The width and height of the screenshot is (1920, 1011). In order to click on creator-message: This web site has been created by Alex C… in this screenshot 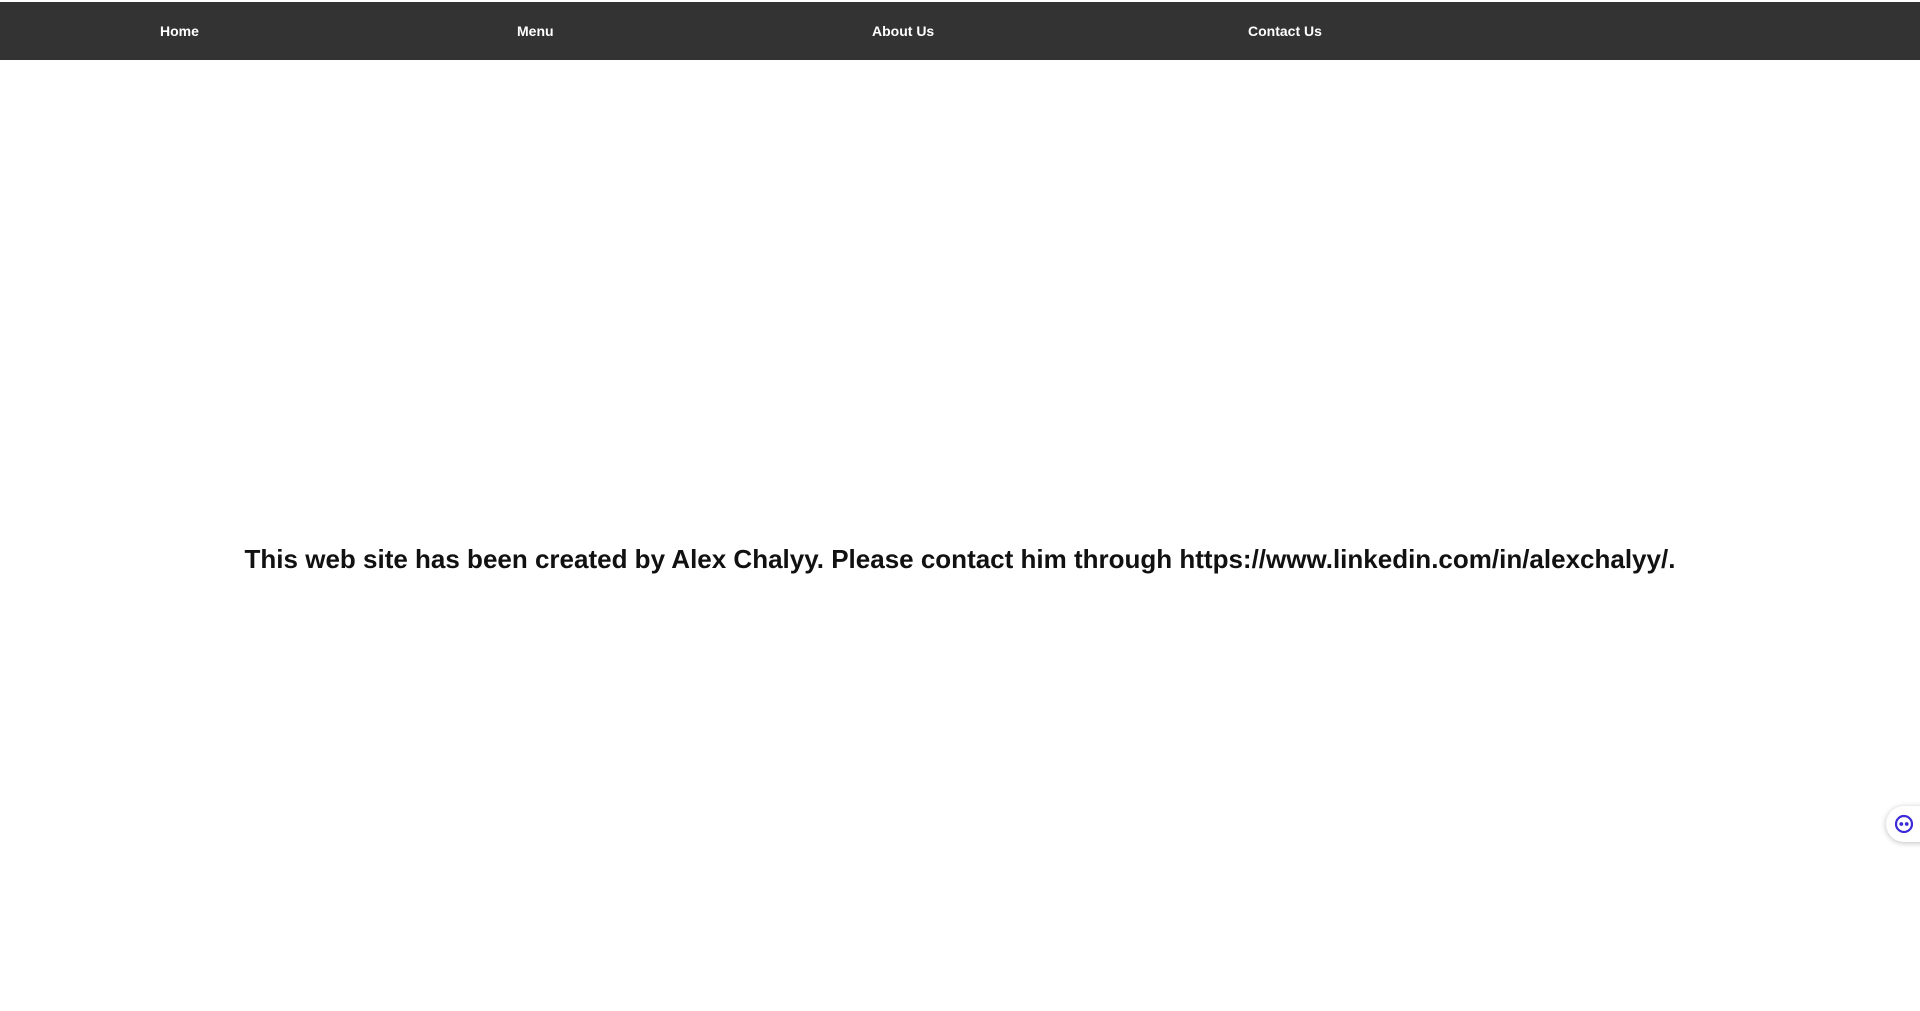, I will do `click(960, 559)`.